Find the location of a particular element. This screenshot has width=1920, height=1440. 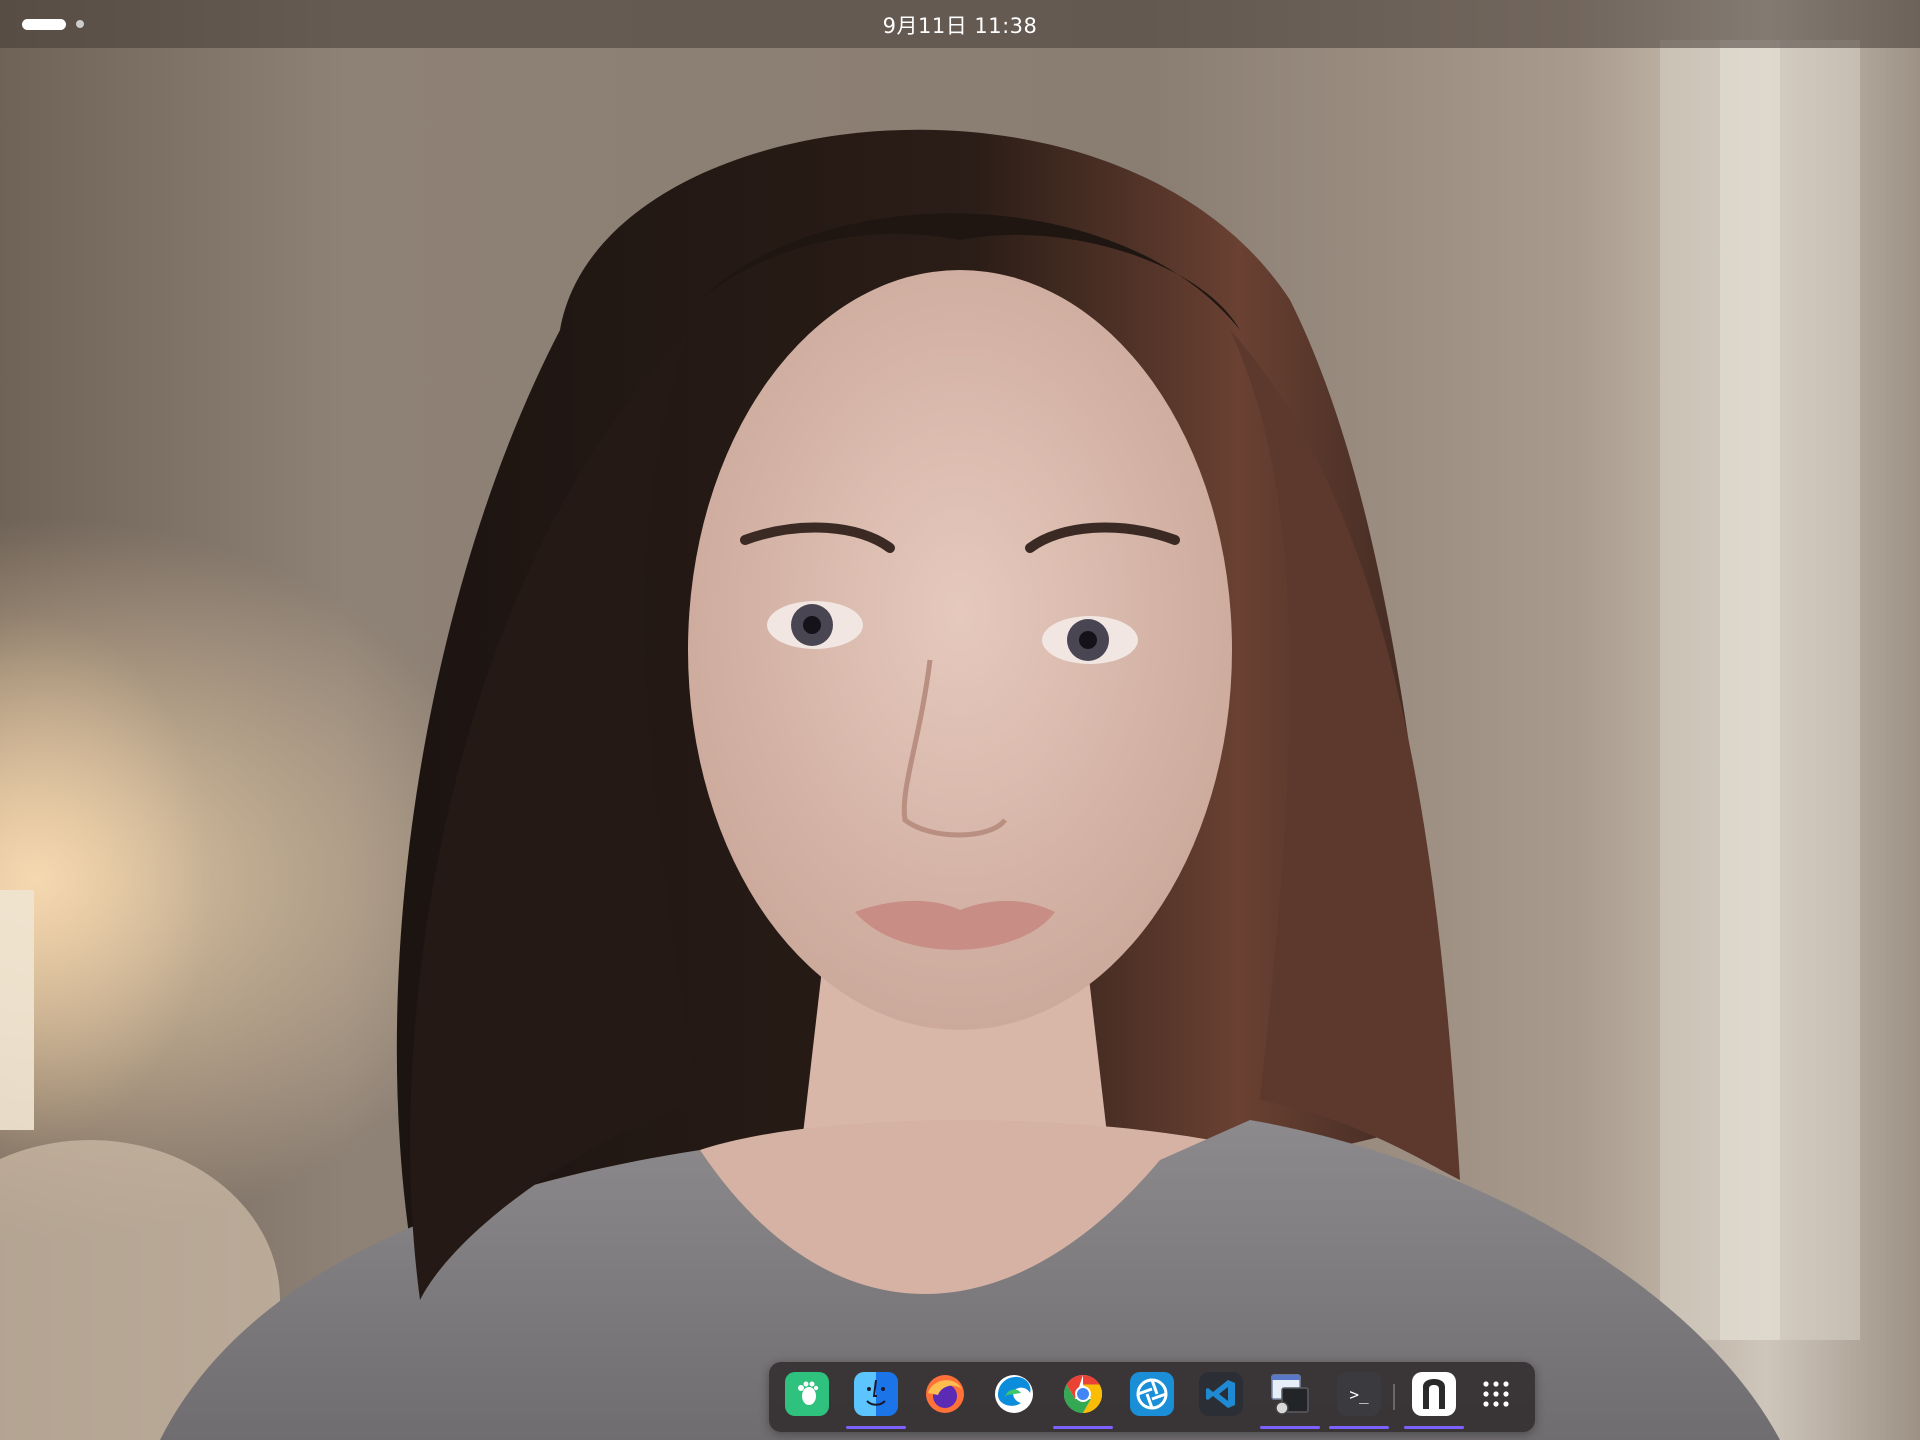

firefox-icon is located at coordinates (945, 1394).